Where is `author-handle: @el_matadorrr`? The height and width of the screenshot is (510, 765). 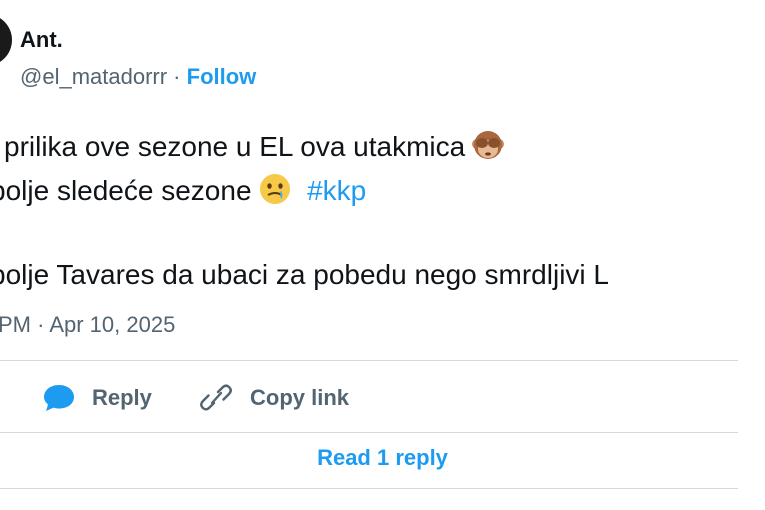
author-handle: @el_matadorrr is located at coordinates (93, 76).